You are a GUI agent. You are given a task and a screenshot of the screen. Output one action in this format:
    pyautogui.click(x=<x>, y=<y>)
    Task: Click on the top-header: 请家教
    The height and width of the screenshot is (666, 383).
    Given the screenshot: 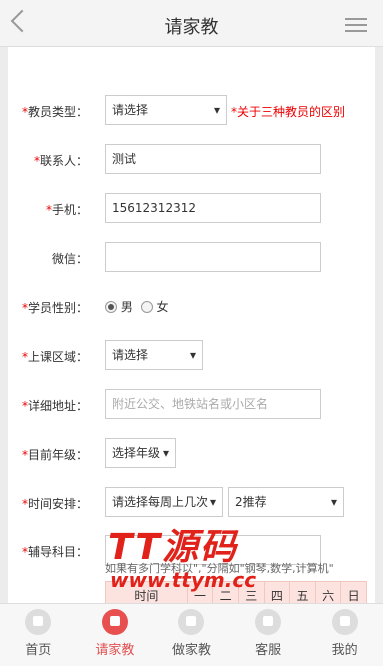 What is the action you would take?
    pyautogui.click(x=191, y=23)
    